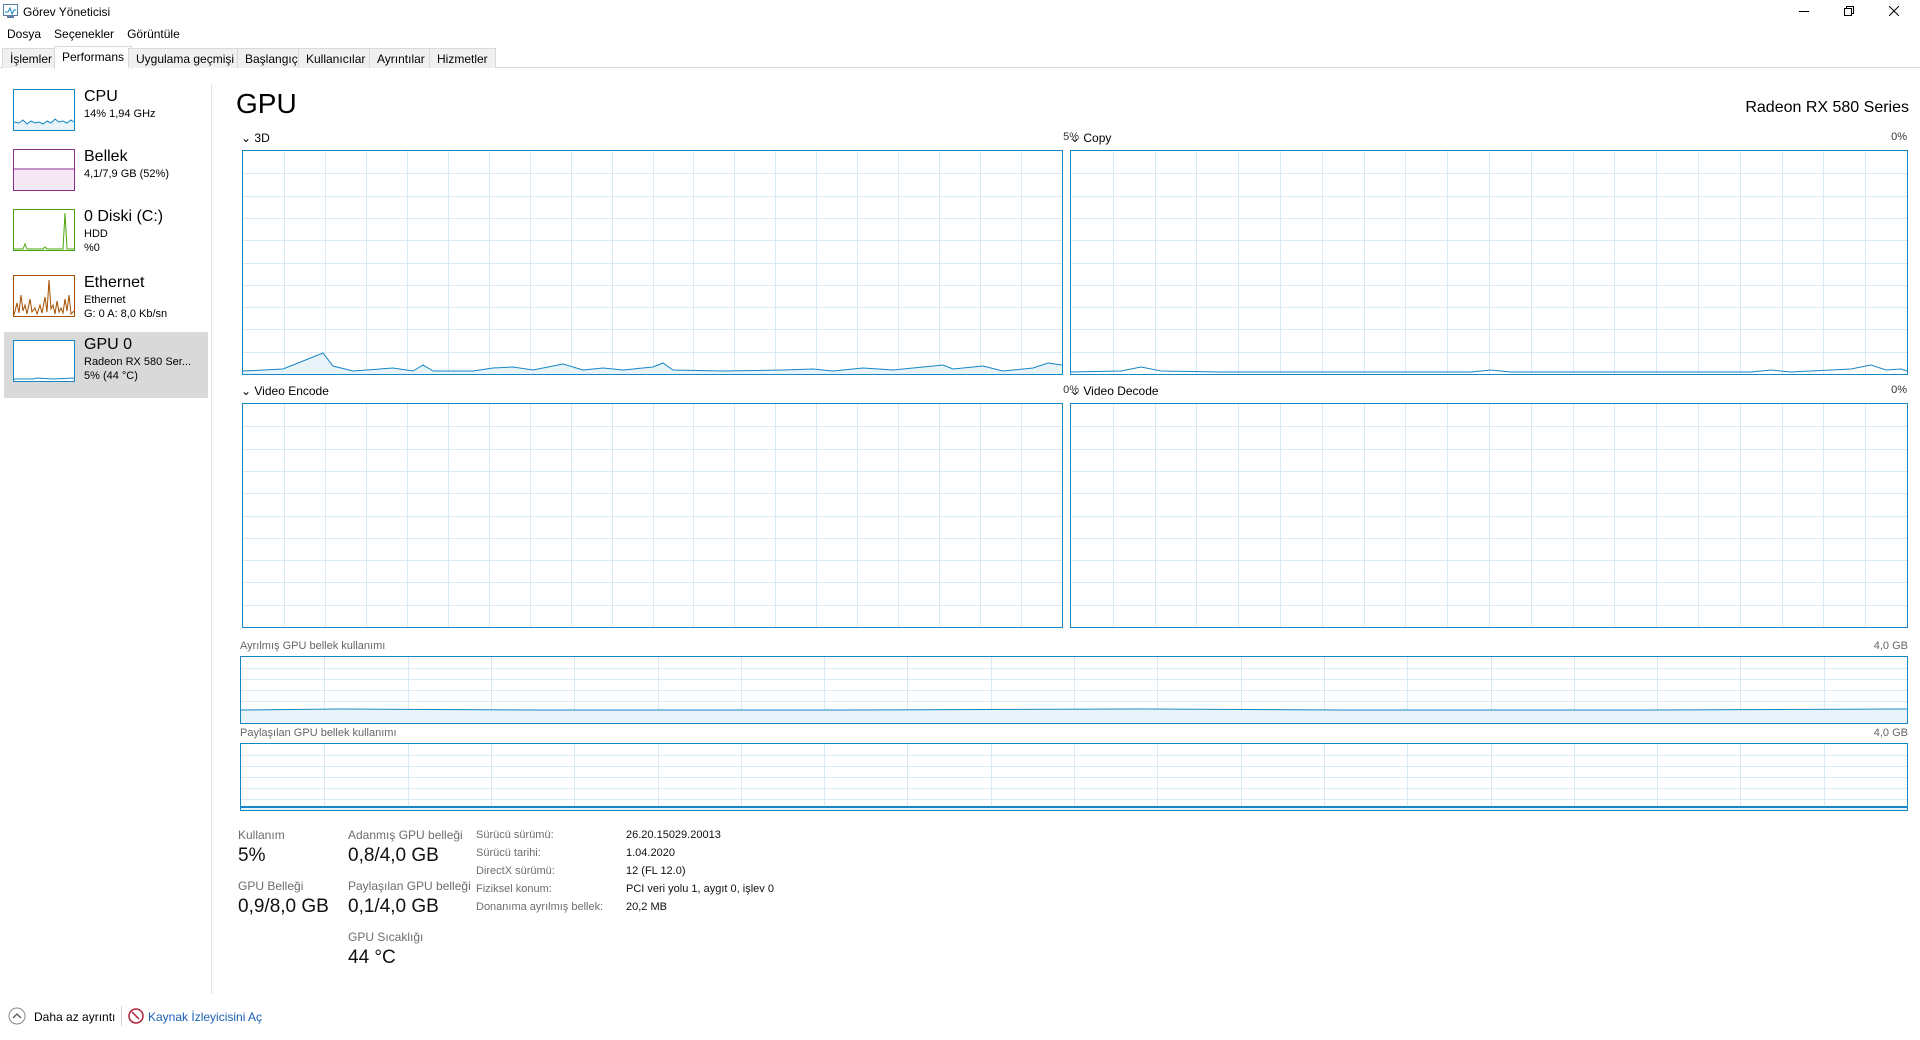 The image size is (1920, 1040). What do you see at coordinates (83, 34) in the screenshot?
I see `menu-options: Seçenekler` at bounding box center [83, 34].